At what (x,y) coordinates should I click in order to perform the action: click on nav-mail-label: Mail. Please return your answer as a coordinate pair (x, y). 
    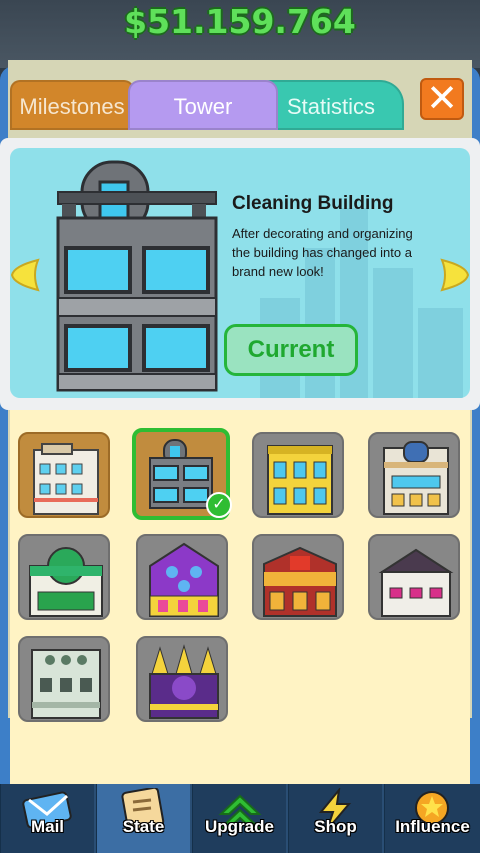
    Looking at the image, I should click on (47, 826).